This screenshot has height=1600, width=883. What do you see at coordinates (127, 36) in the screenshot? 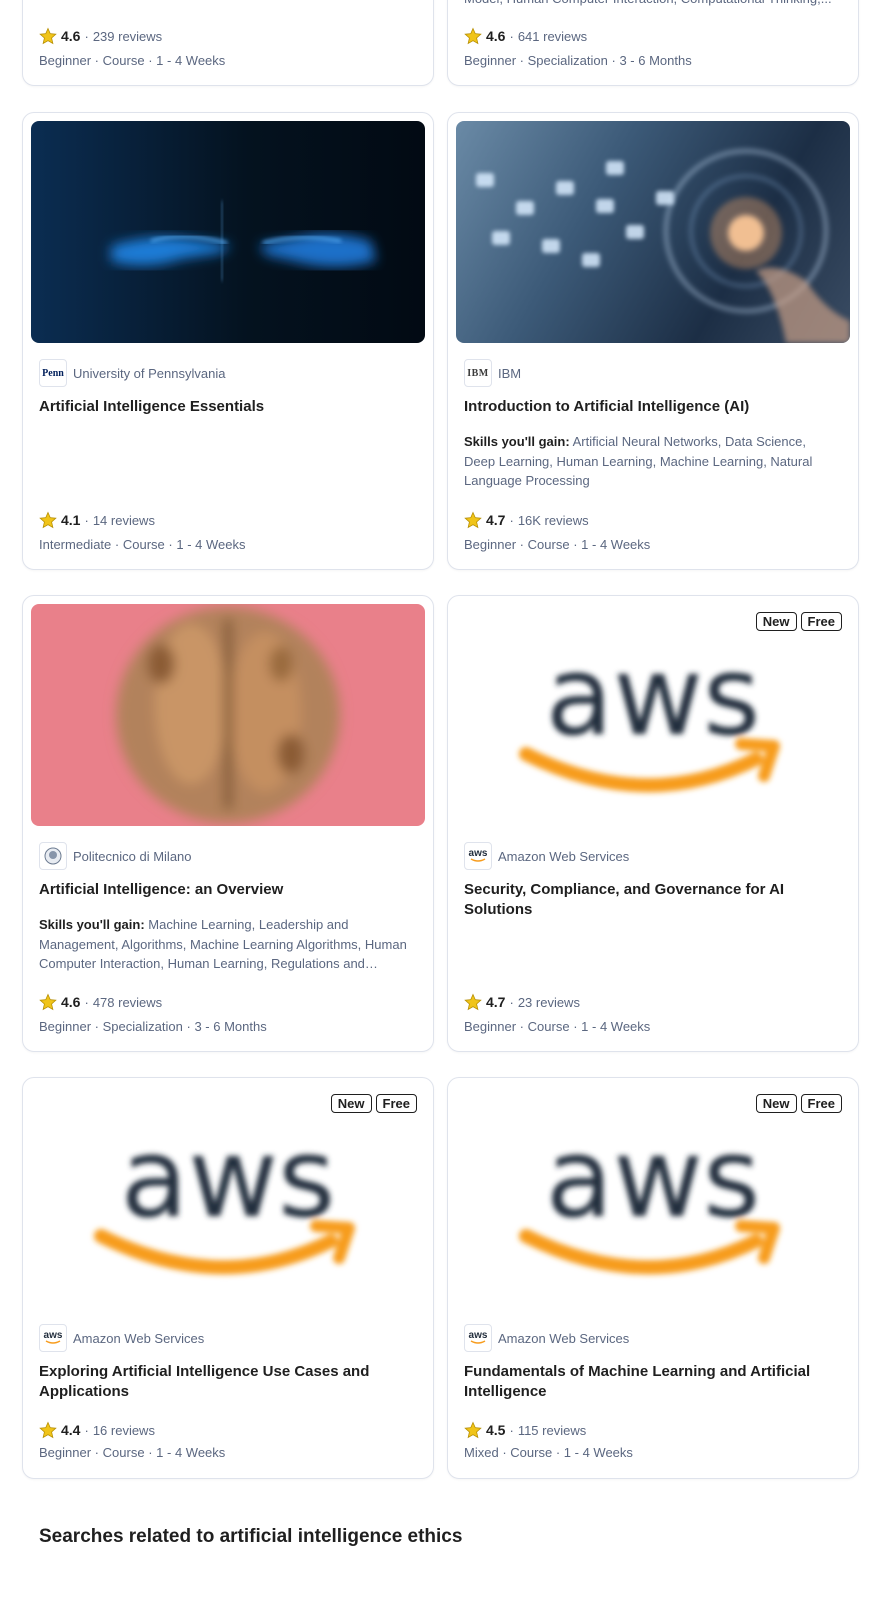
I see `review-count: 239 reviews` at bounding box center [127, 36].